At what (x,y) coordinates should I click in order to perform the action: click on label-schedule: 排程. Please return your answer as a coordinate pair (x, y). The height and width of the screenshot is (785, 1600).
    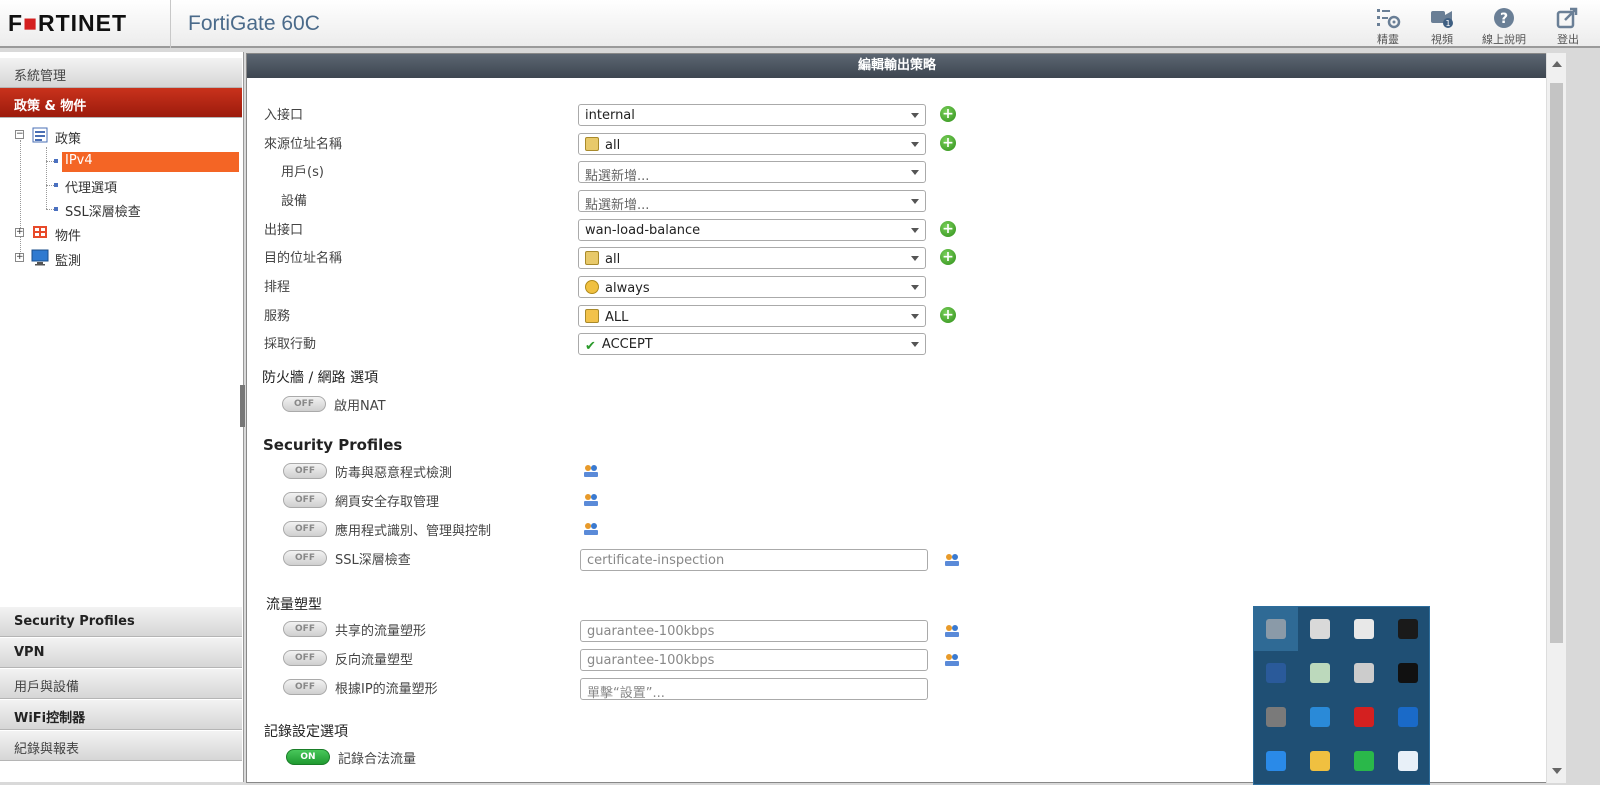
    Looking at the image, I should click on (277, 287).